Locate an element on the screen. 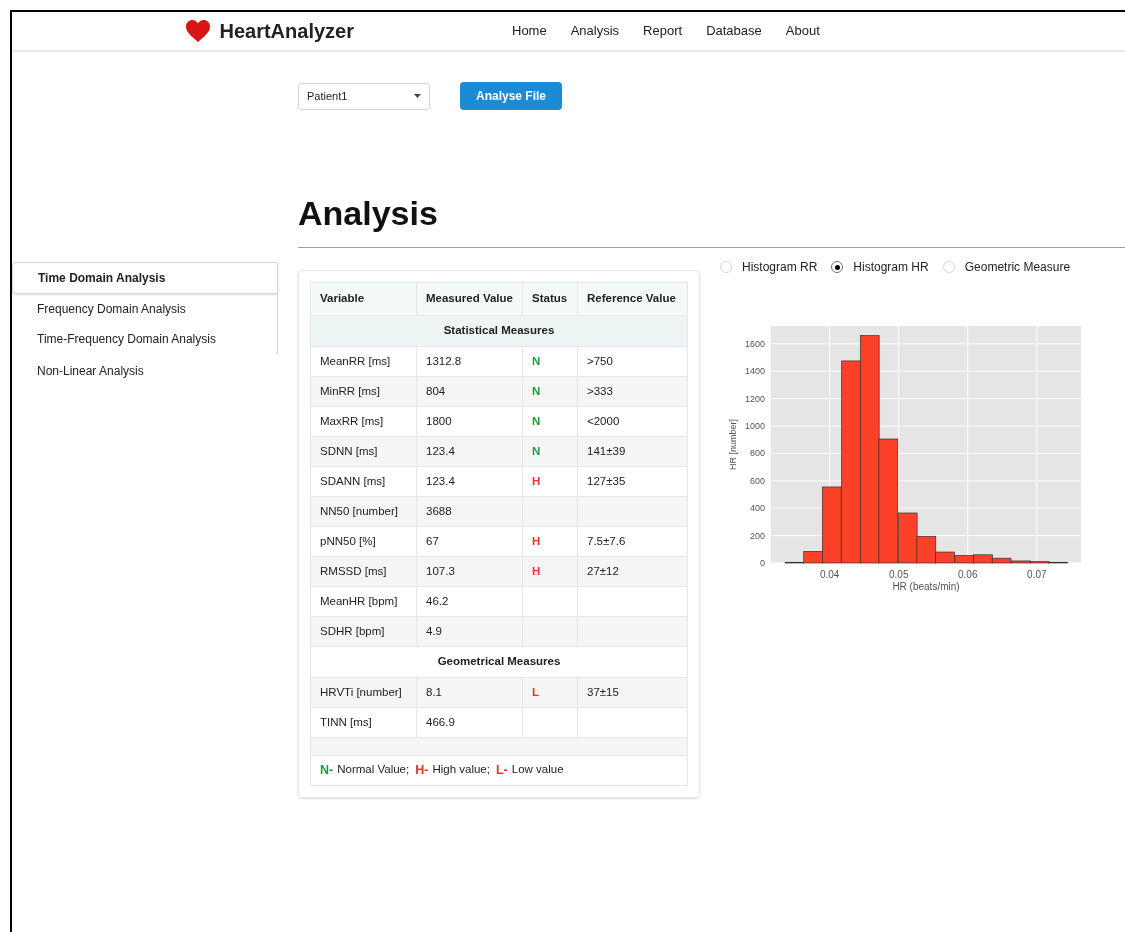 The width and height of the screenshot is (1125, 932). y-tick-label: 400 is located at coordinates (757, 508).